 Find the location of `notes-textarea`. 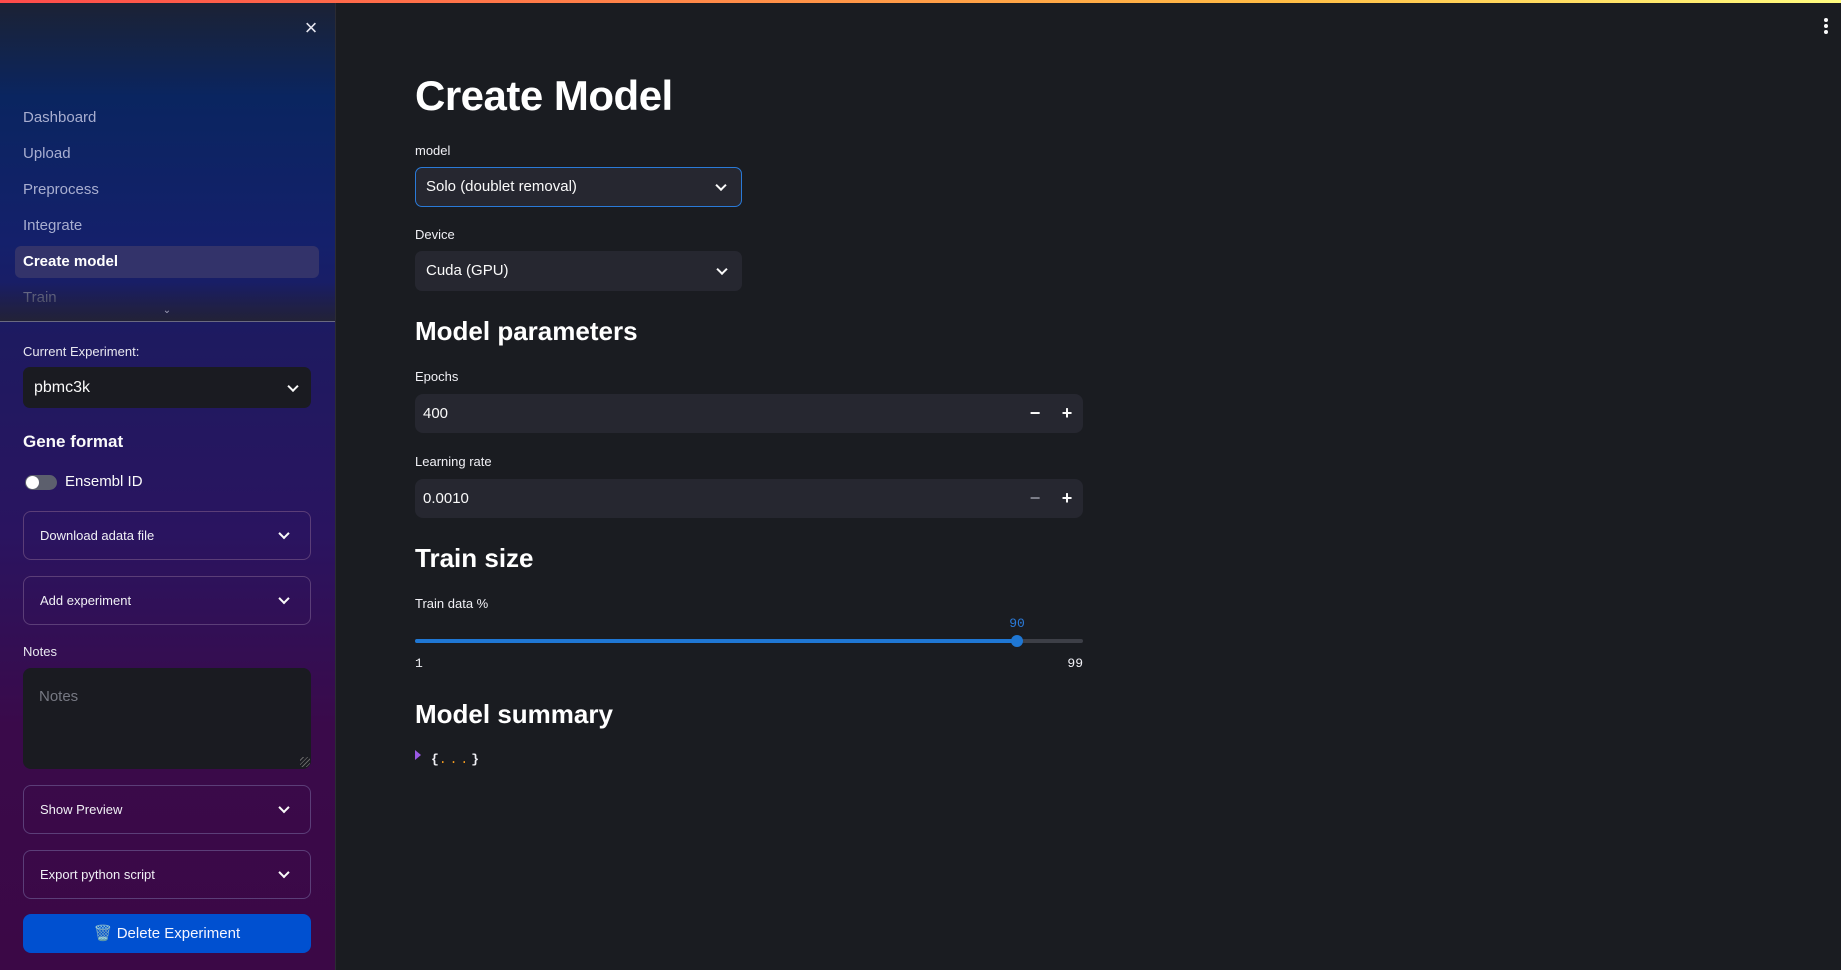

notes-textarea is located at coordinates (167, 718).